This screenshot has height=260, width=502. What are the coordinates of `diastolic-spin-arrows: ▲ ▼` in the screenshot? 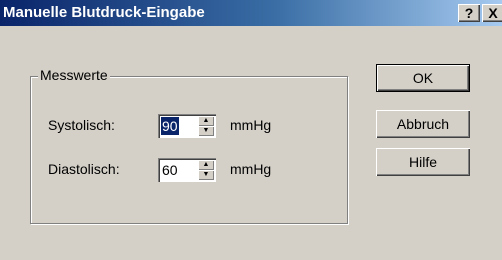 It's located at (206, 170).